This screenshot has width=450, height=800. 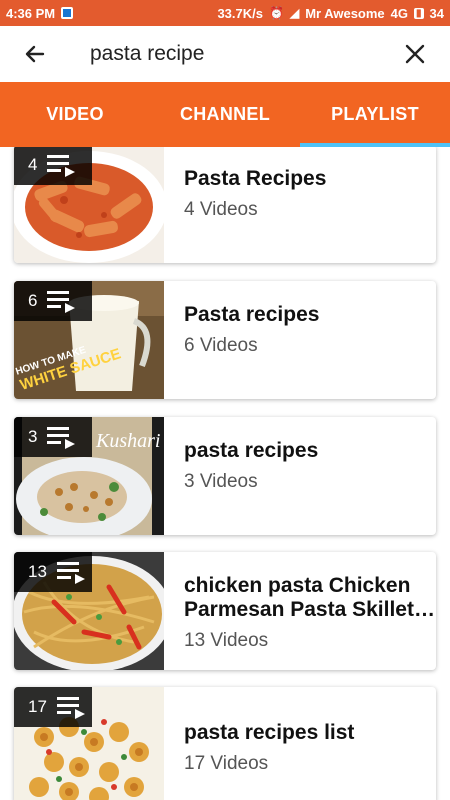 What do you see at coordinates (67, 13) in the screenshot?
I see `app-notification-icon` at bounding box center [67, 13].